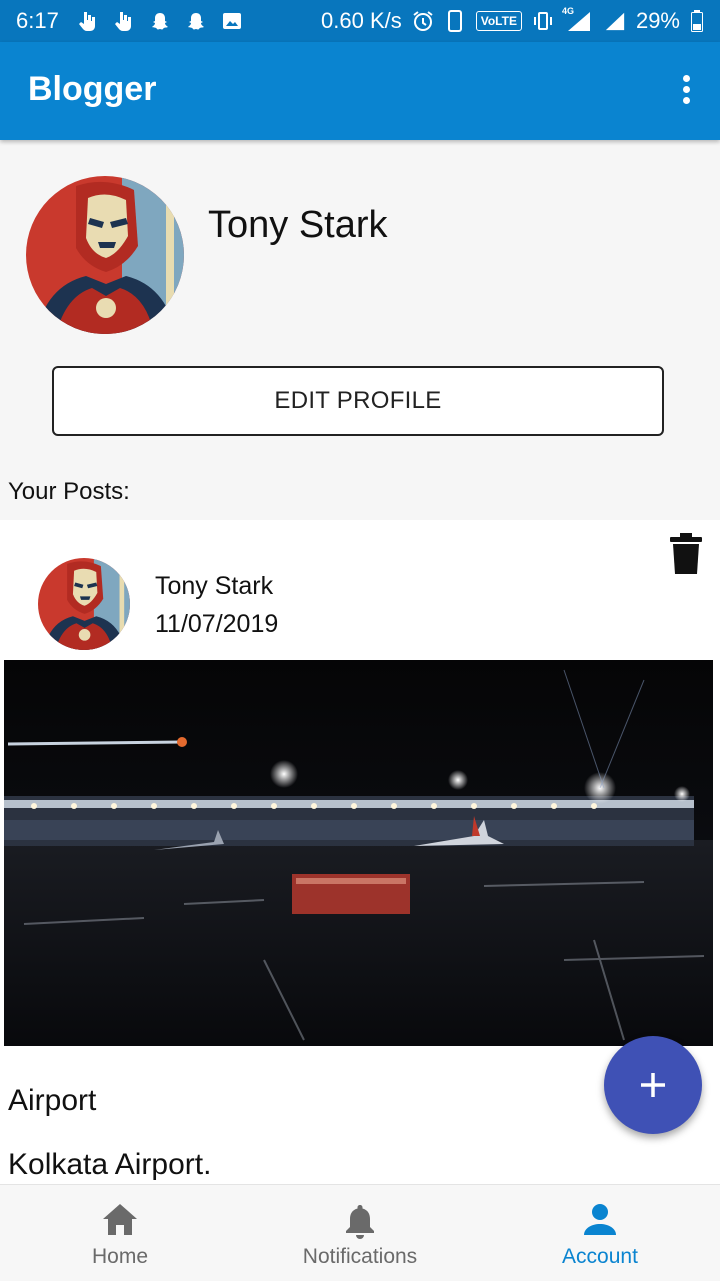  I want to click on alarm-icon, so click(423, 21).